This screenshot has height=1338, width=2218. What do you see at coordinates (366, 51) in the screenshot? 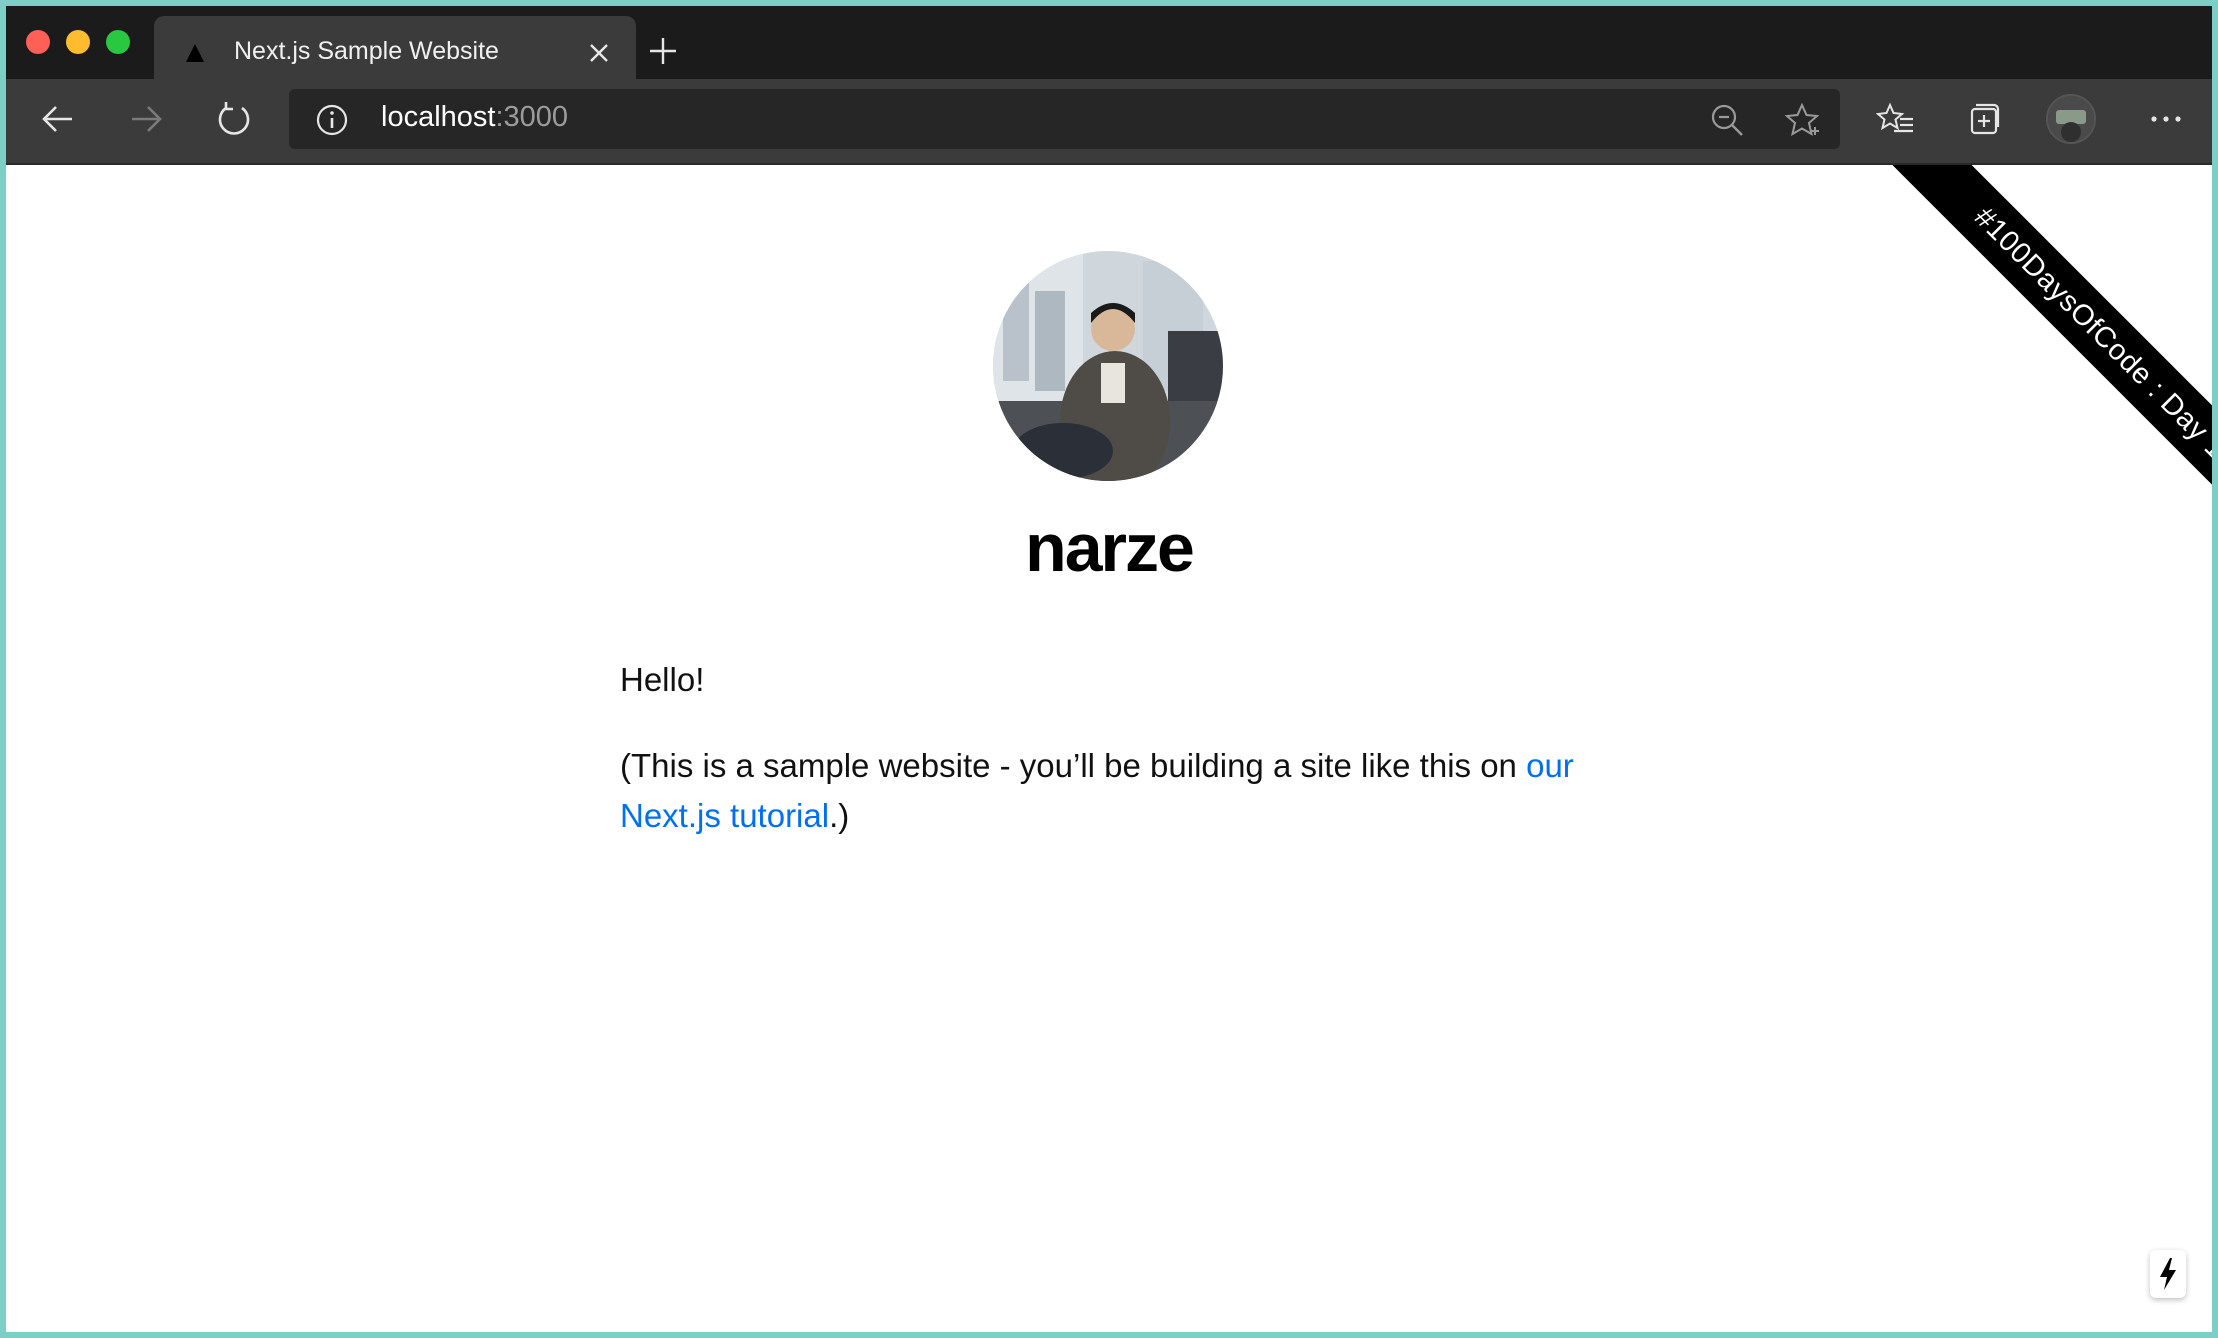
I see `tab-title: Next.js Sample Website` at bounding box center [366, 51].